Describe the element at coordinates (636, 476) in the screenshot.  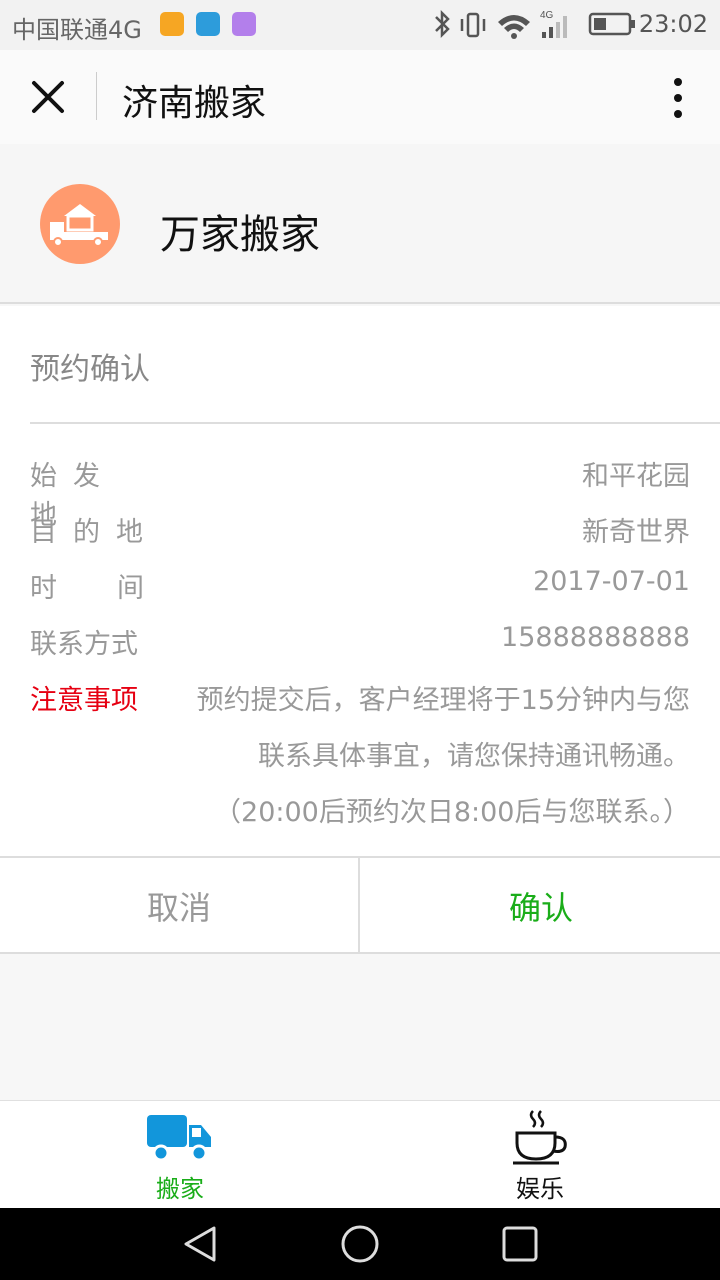
I see `origin-value: 和平花园` at that location.